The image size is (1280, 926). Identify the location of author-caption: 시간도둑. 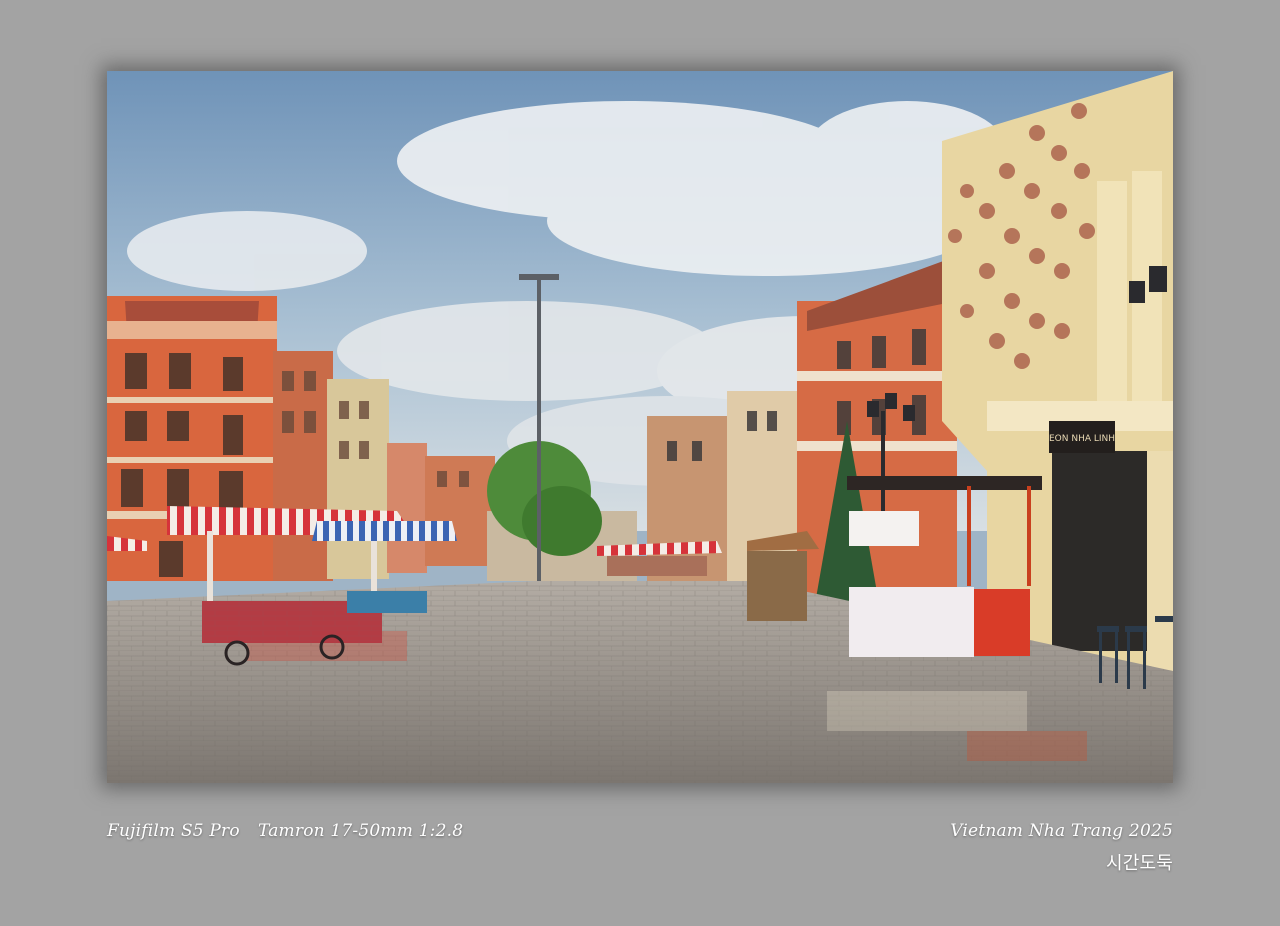
(1139, 863).